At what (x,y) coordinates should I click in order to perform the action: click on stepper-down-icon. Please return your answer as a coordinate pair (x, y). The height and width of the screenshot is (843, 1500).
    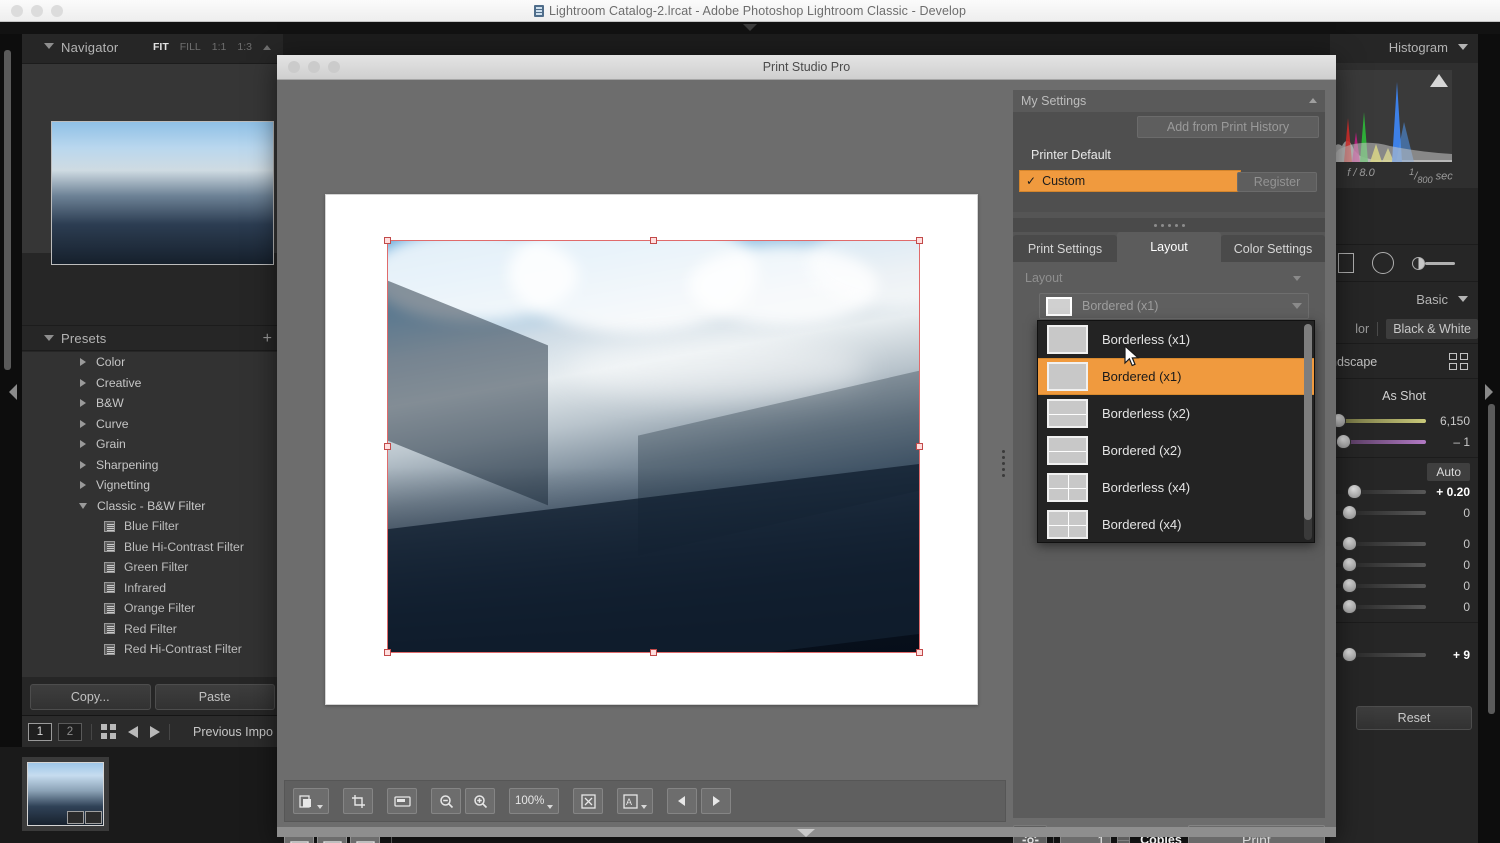
    Looking at the image, I should click on (1123, 841).